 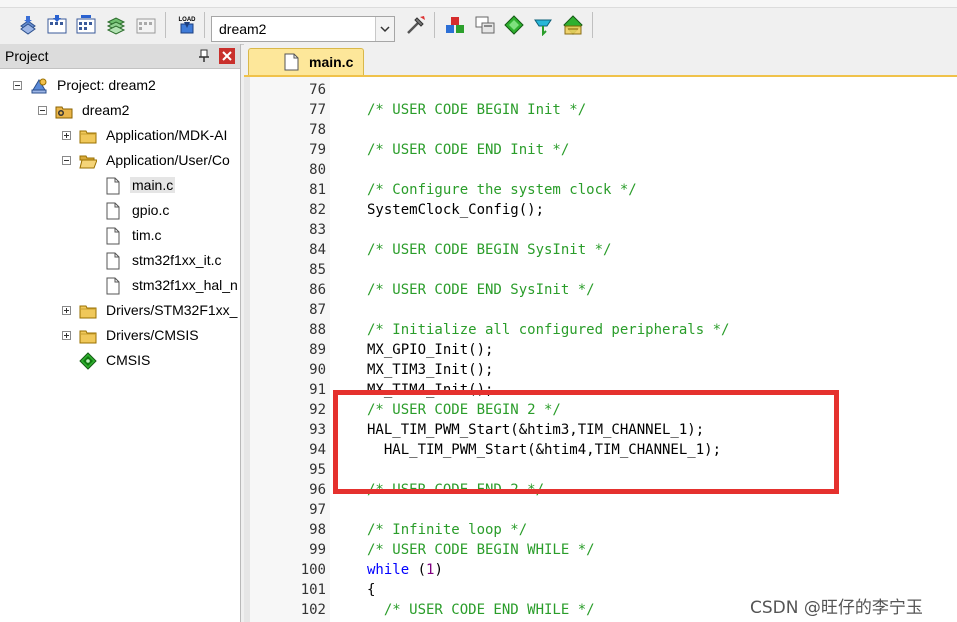 I want to click on tree-item: stm32f1xx_hal_n, so click(x=164, y=286).